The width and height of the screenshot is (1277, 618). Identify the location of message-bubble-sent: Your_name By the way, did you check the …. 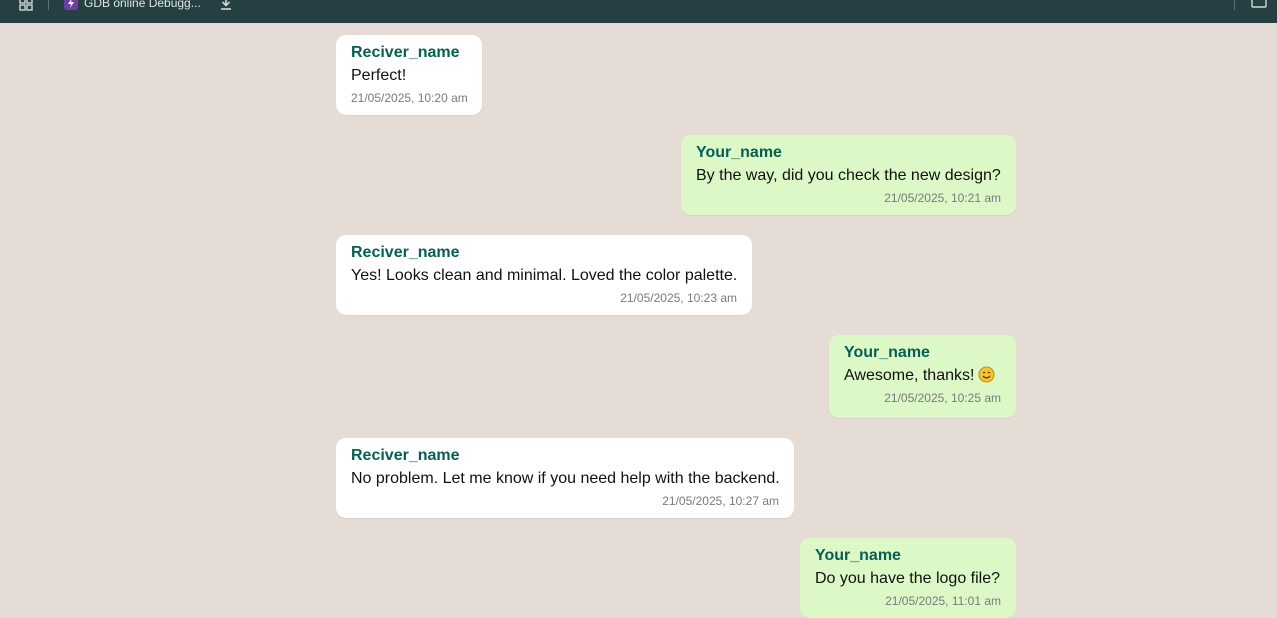
(848, 175).